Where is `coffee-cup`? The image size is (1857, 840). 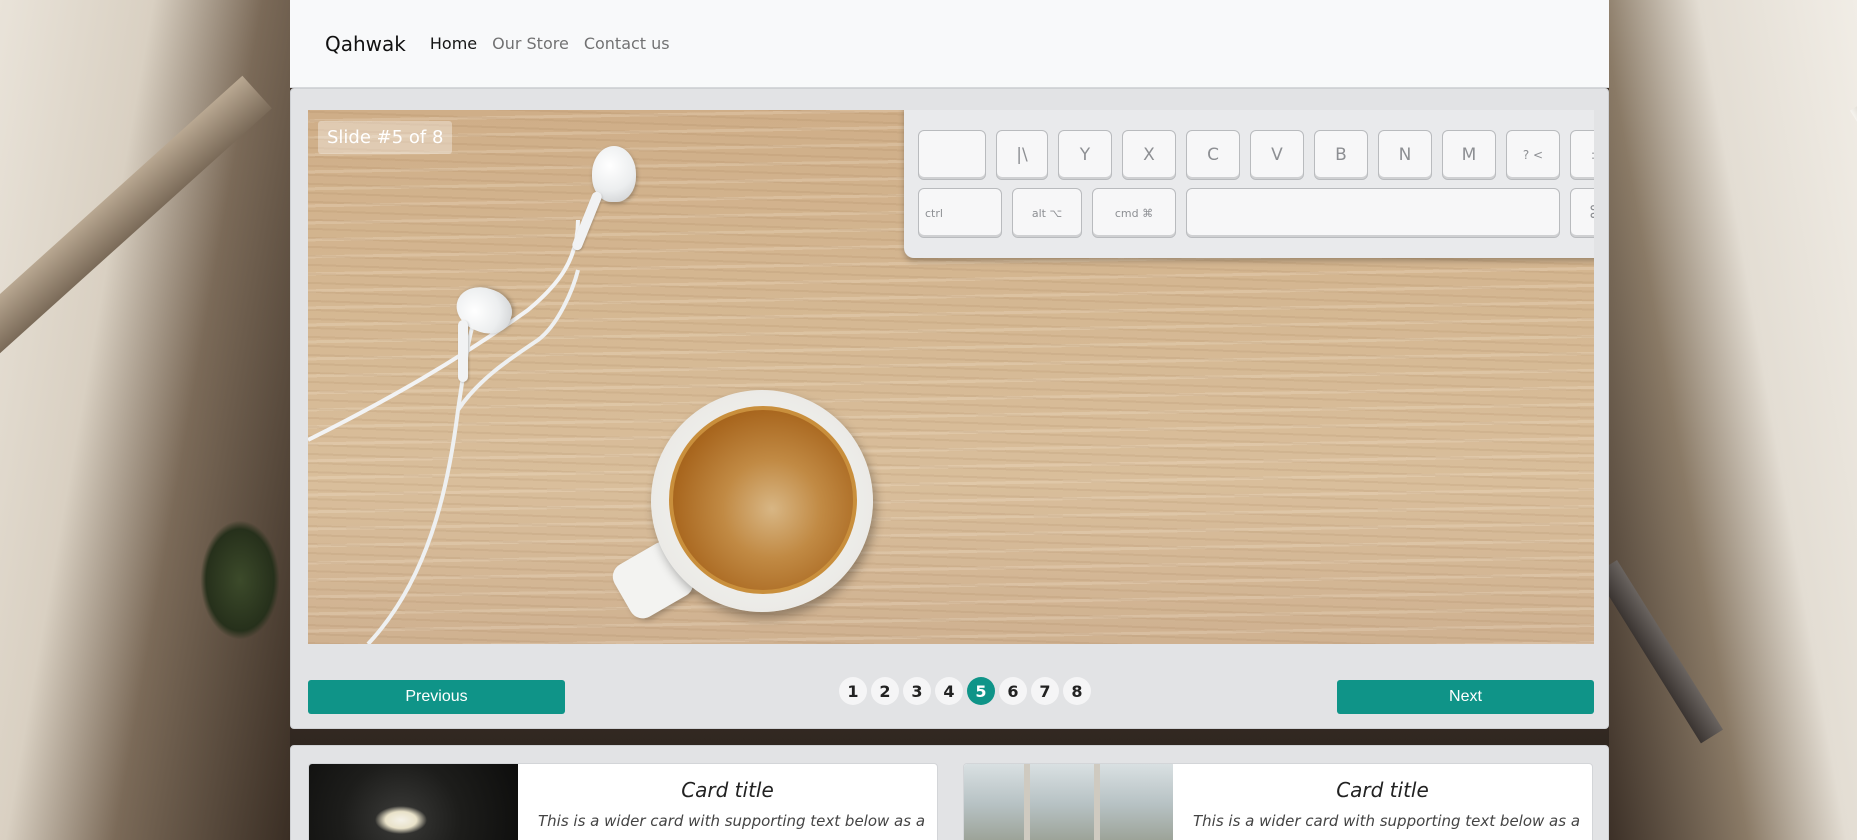 coffee-cup is located at coordinates (762, 501).